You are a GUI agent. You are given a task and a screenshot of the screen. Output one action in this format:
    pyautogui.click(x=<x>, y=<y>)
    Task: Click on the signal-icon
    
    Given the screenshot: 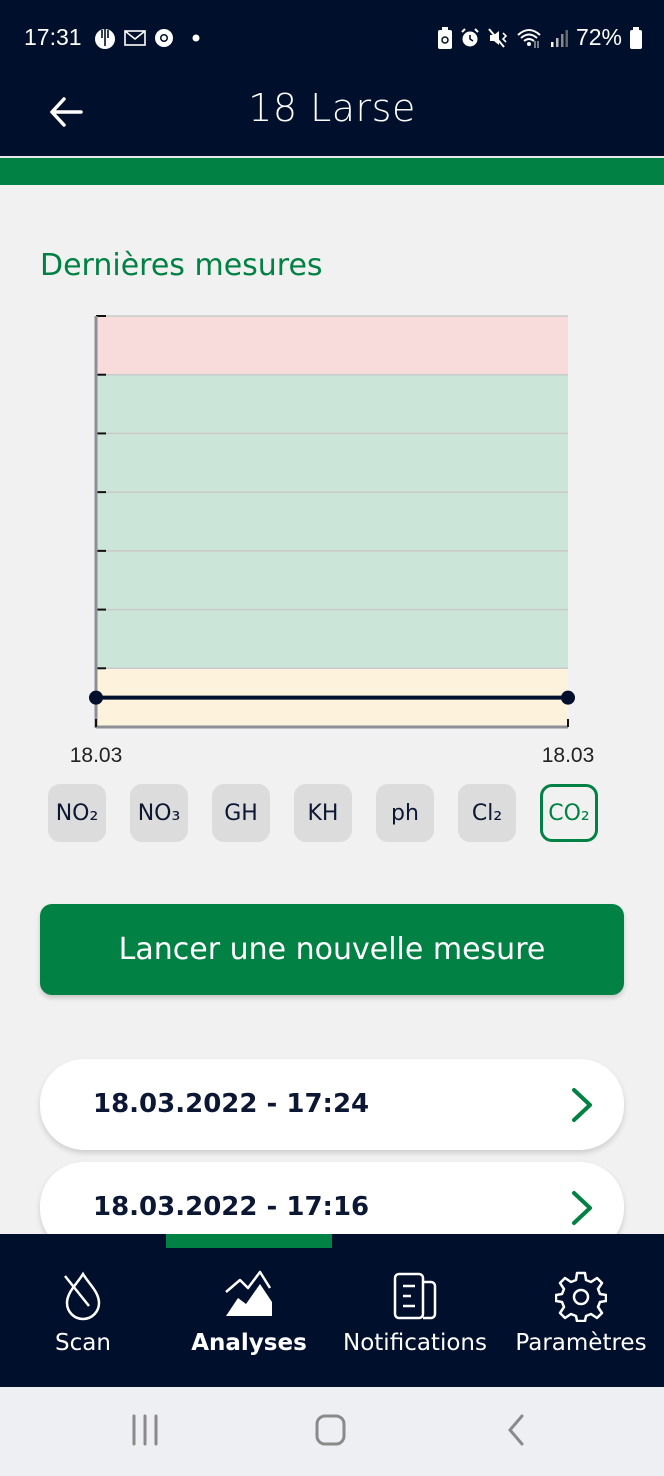 What is the action you would take?
    pyautogui.click(x=559, y=38)
    